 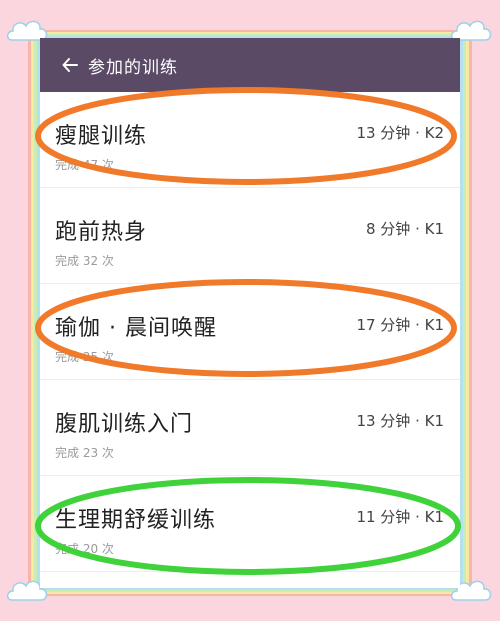 I want to click on back-button, so click(x=70, y=65).